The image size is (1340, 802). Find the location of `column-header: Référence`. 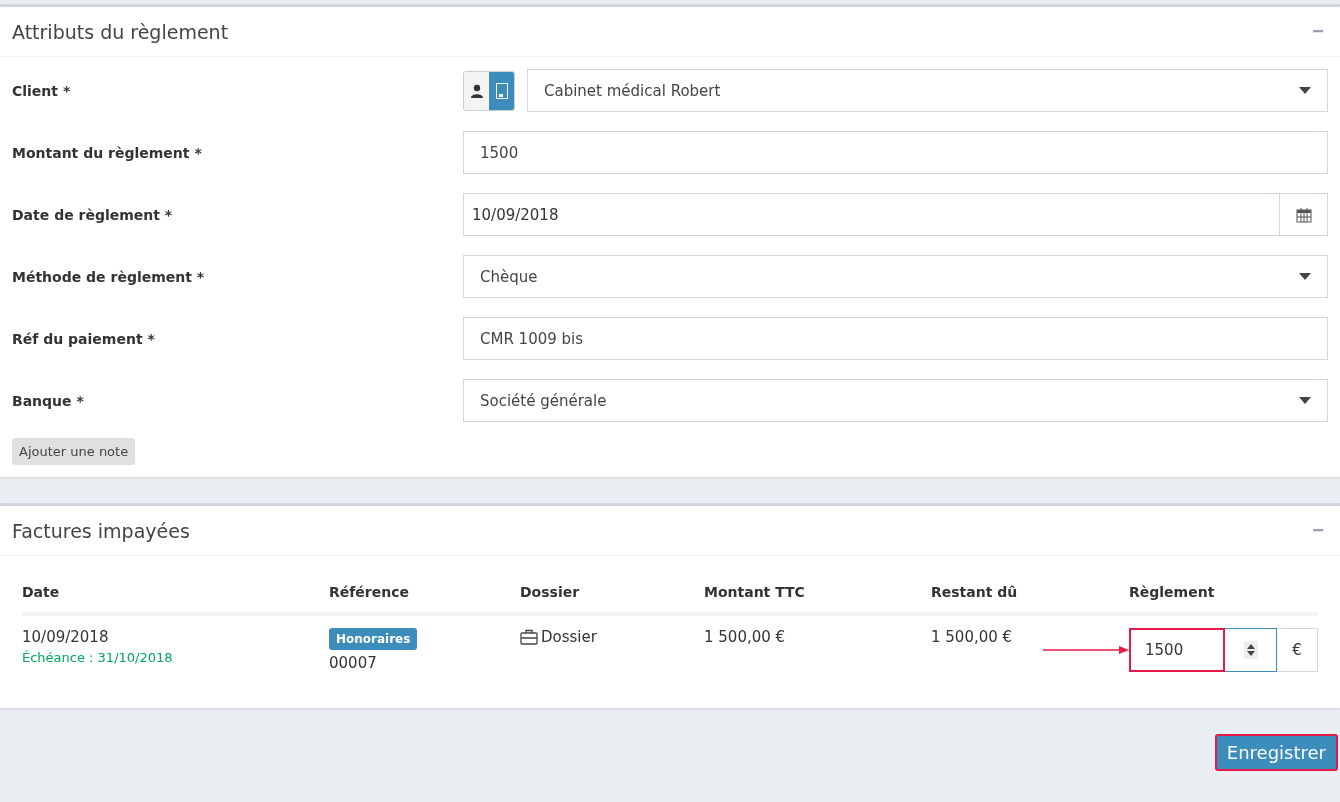

column-header: Référence is located at coordinates (424, 590).